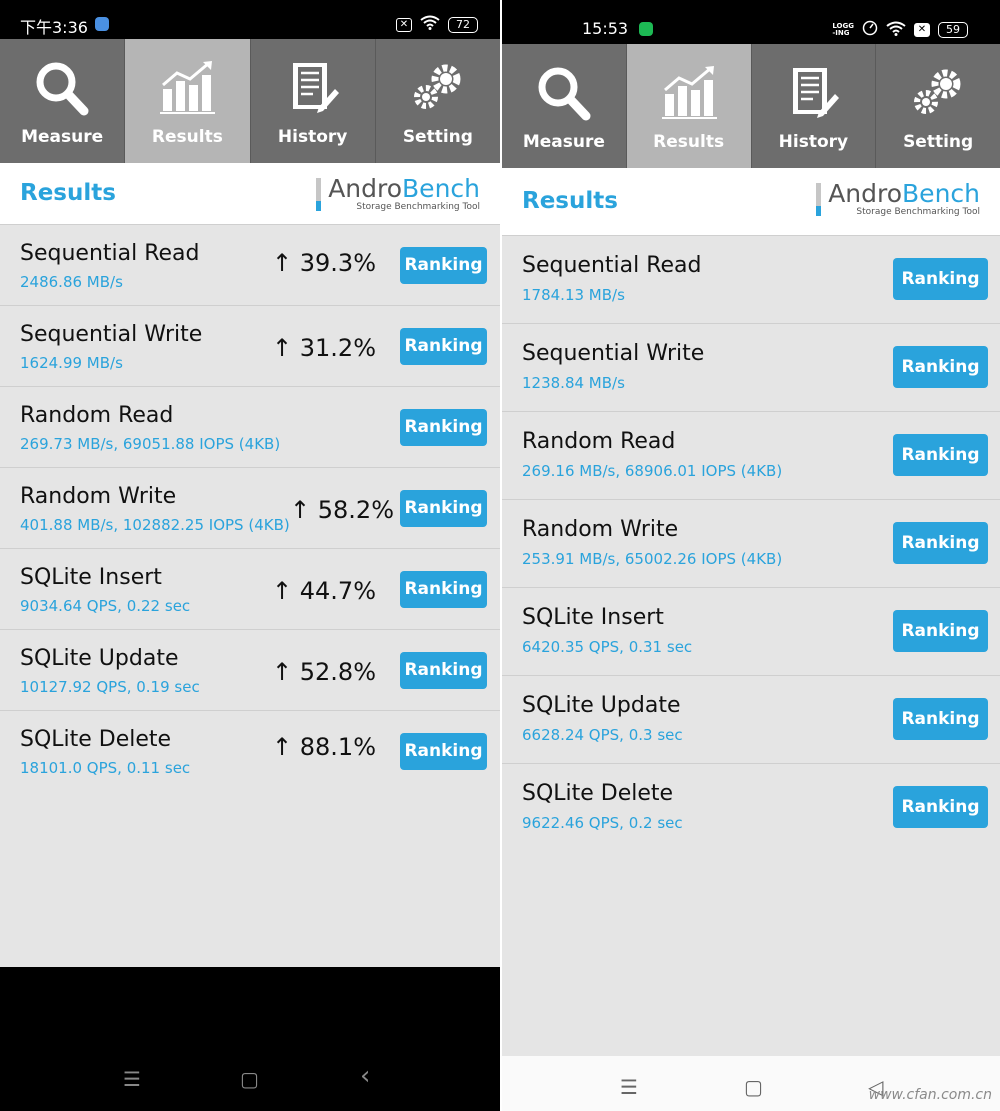 The height and width of the screenshot is (1111, 1000). What do you see at coordinates (324, 672) in the screenshot?
I see `improvement-label: ↑ 52.8%` at bounding box center [324, 672].